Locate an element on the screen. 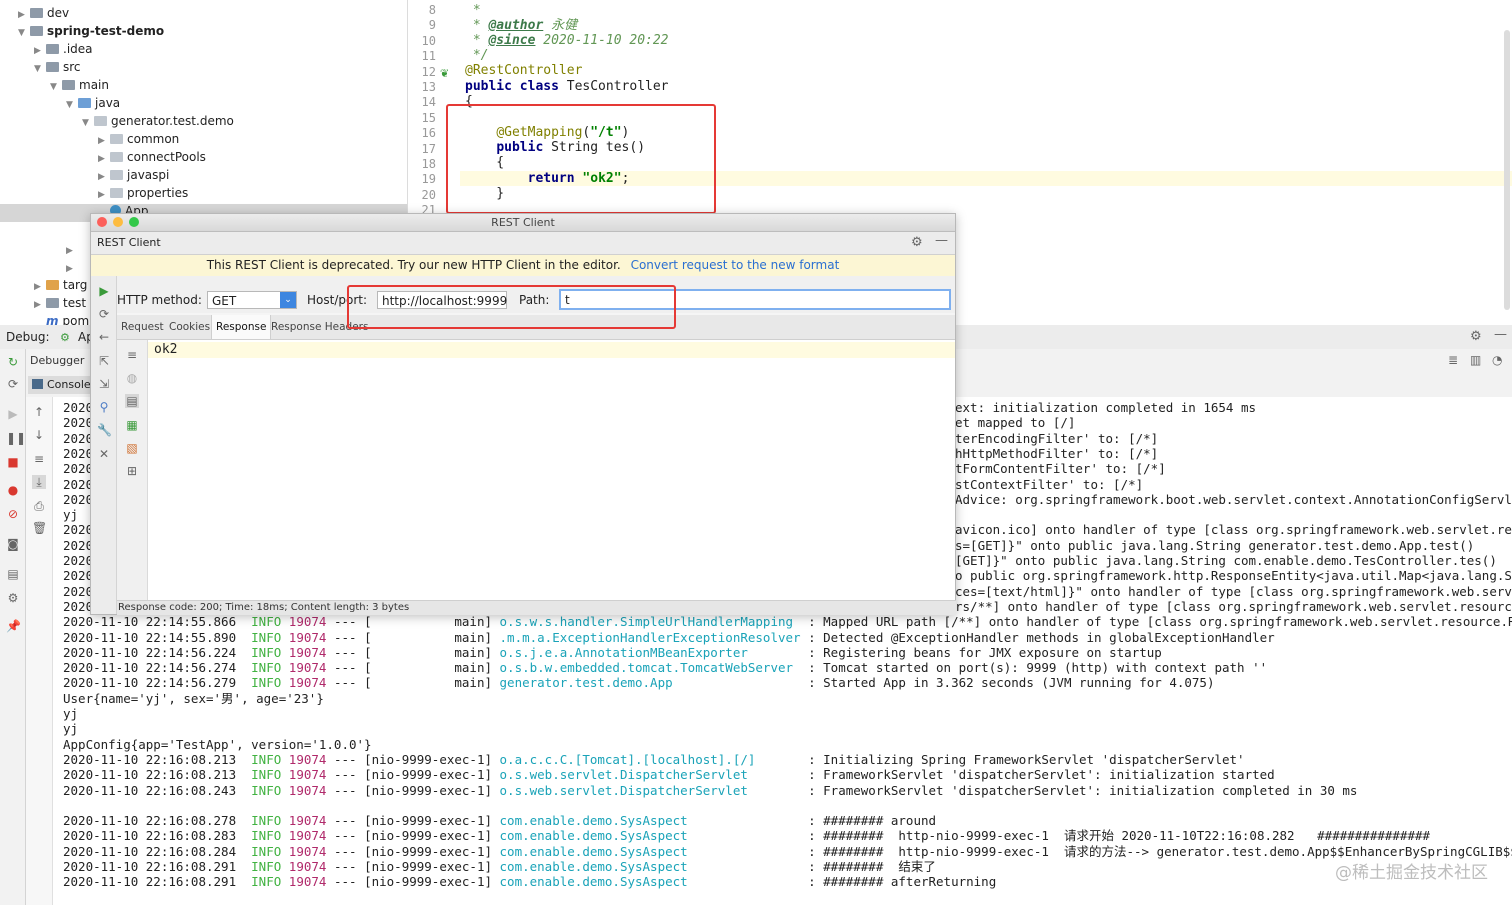  back-arrow-icon: ← is located at coordinates (104, 337).